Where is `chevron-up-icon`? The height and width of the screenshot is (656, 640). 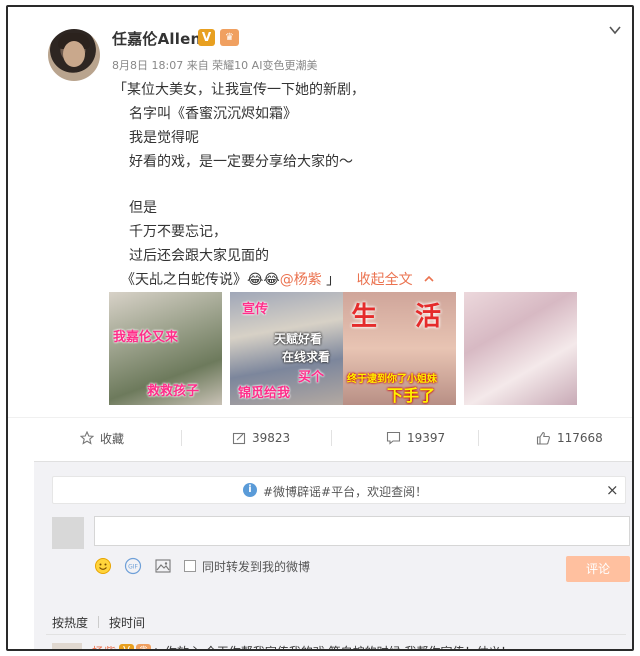
chevron-up-icon is located at coordinates (429, 278).